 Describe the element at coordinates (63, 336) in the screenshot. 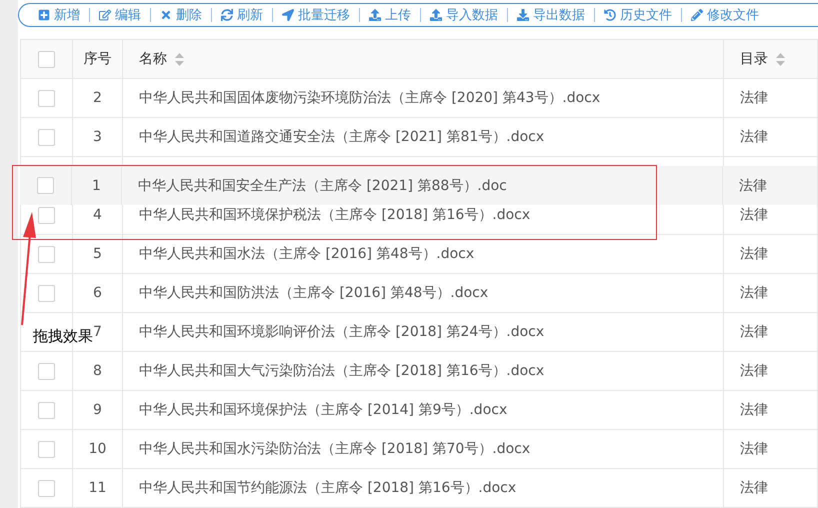

I see `annotation-label: 拖拽效果` at that location.